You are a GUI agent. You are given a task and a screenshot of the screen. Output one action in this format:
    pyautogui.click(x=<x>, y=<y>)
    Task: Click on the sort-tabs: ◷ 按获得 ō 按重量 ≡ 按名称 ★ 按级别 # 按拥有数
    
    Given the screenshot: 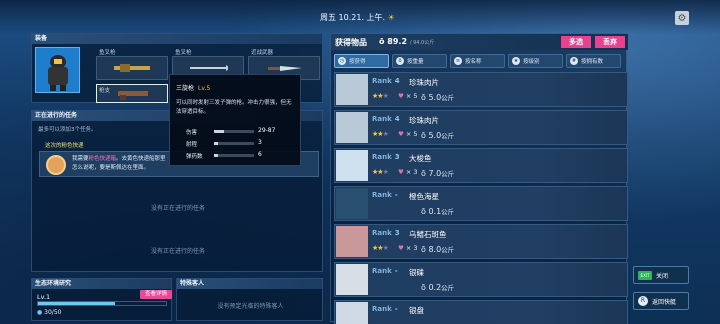 What is the action you would take?
    pyautogui.click(x=477, y=61)
    